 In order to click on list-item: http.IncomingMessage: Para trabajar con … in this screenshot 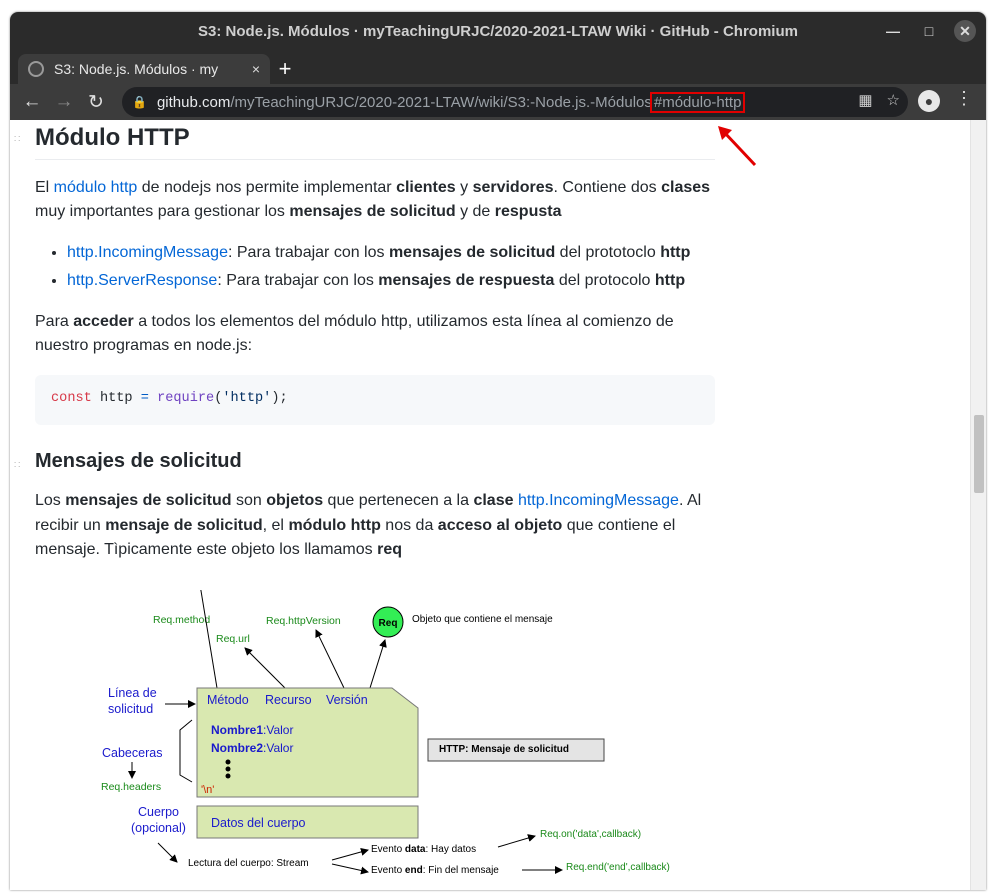, I will do `click(391, 253)`.